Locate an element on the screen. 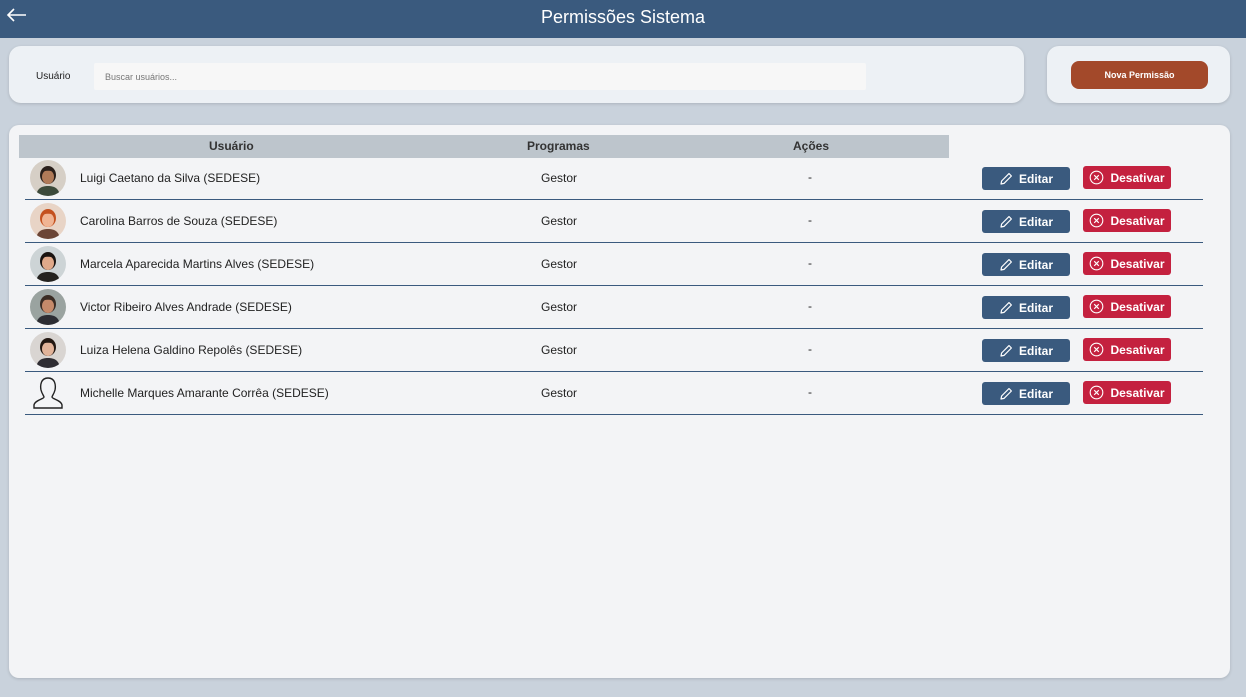 The image size is (1246, 697). user-name: Carolina Barros de Souza (SEDESE) is located at coordinates (179, 221).